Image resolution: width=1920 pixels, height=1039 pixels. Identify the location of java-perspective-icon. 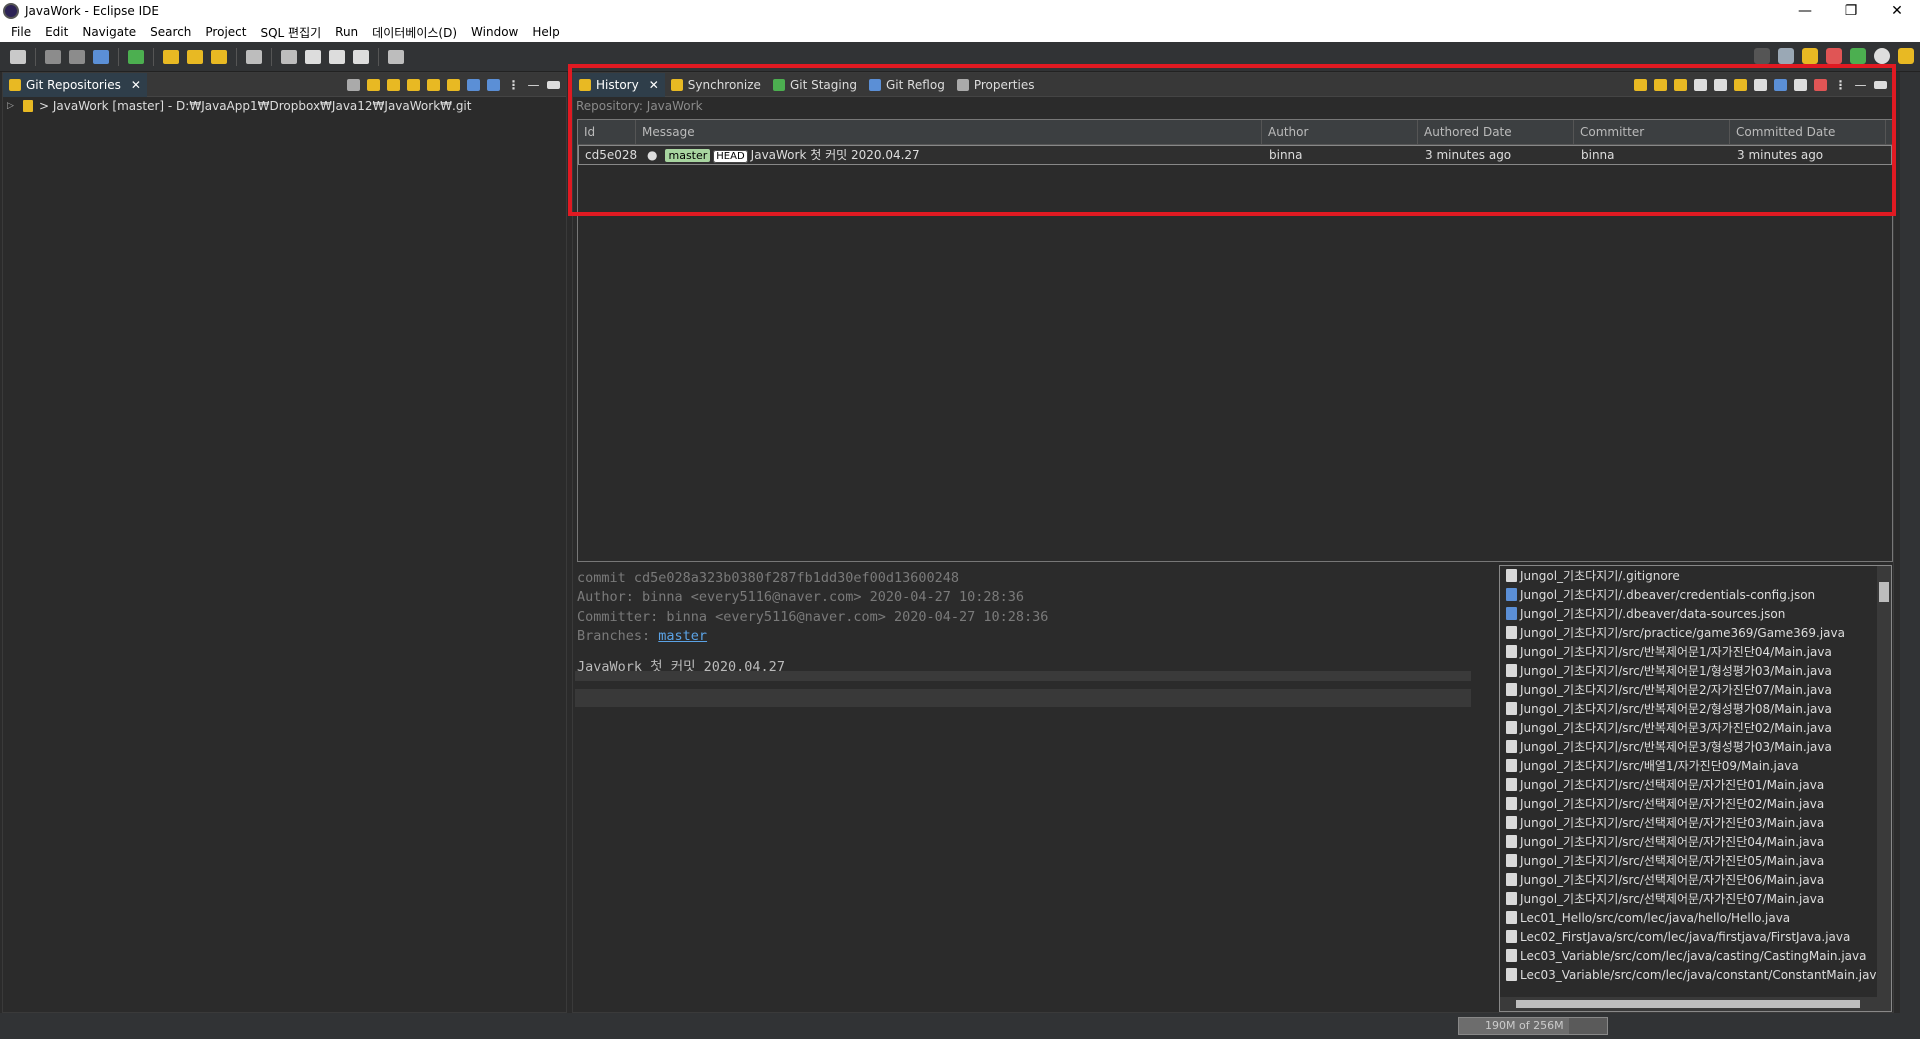
(1858, 56).